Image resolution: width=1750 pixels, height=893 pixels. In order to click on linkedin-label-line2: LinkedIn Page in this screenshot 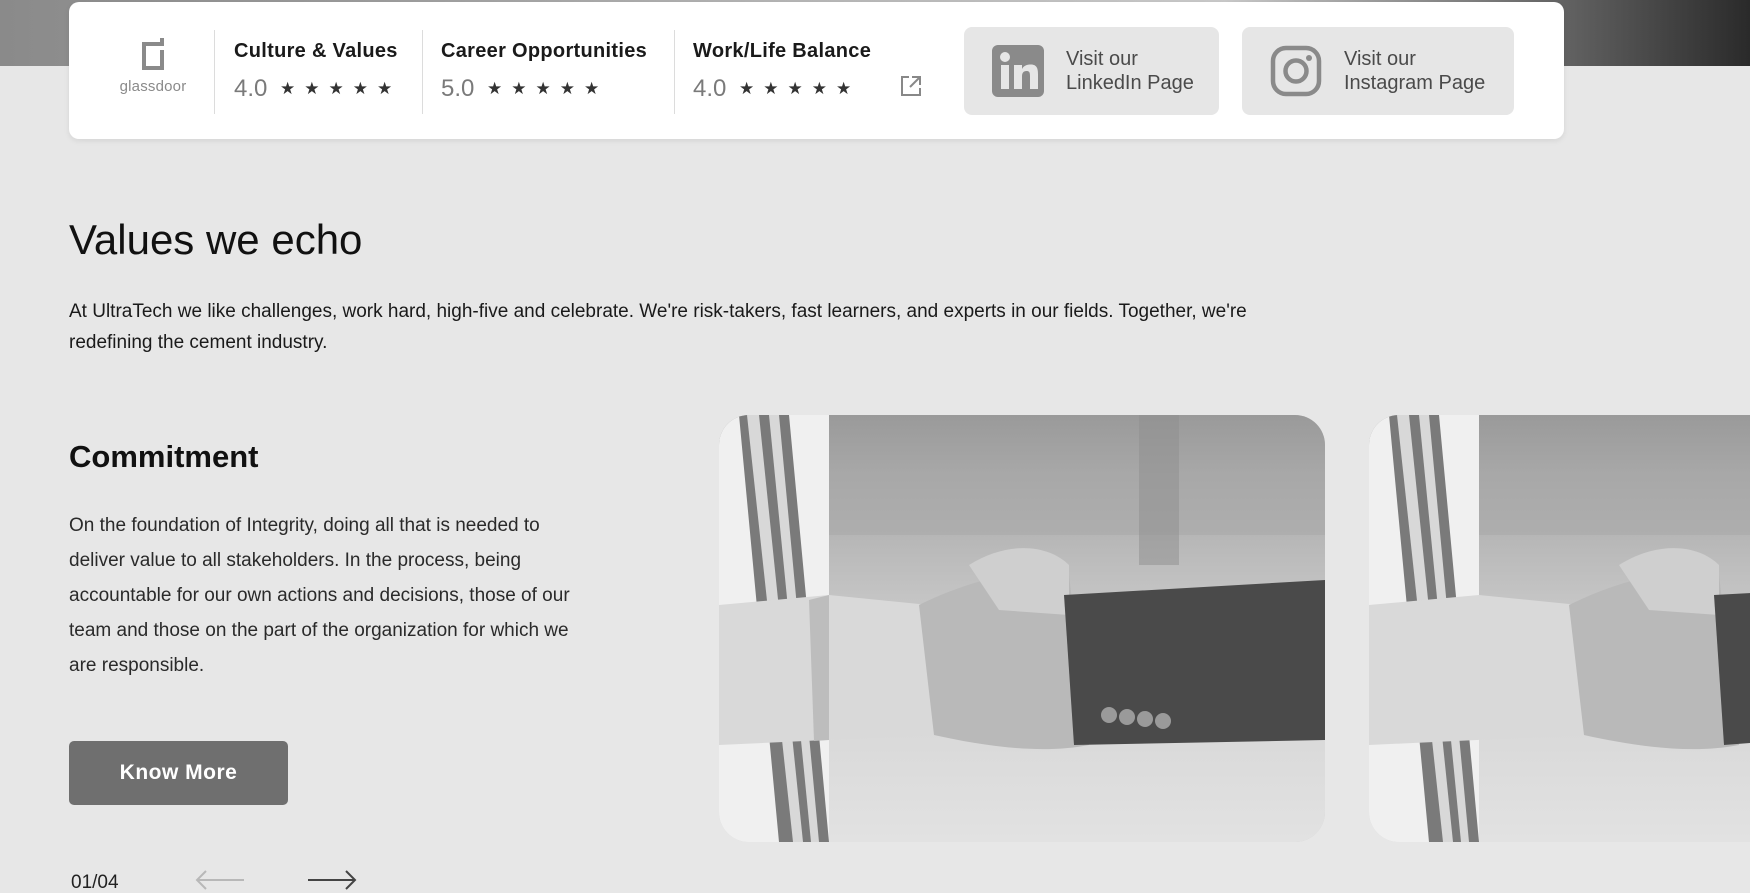, I will do `click(1130, 83)`.